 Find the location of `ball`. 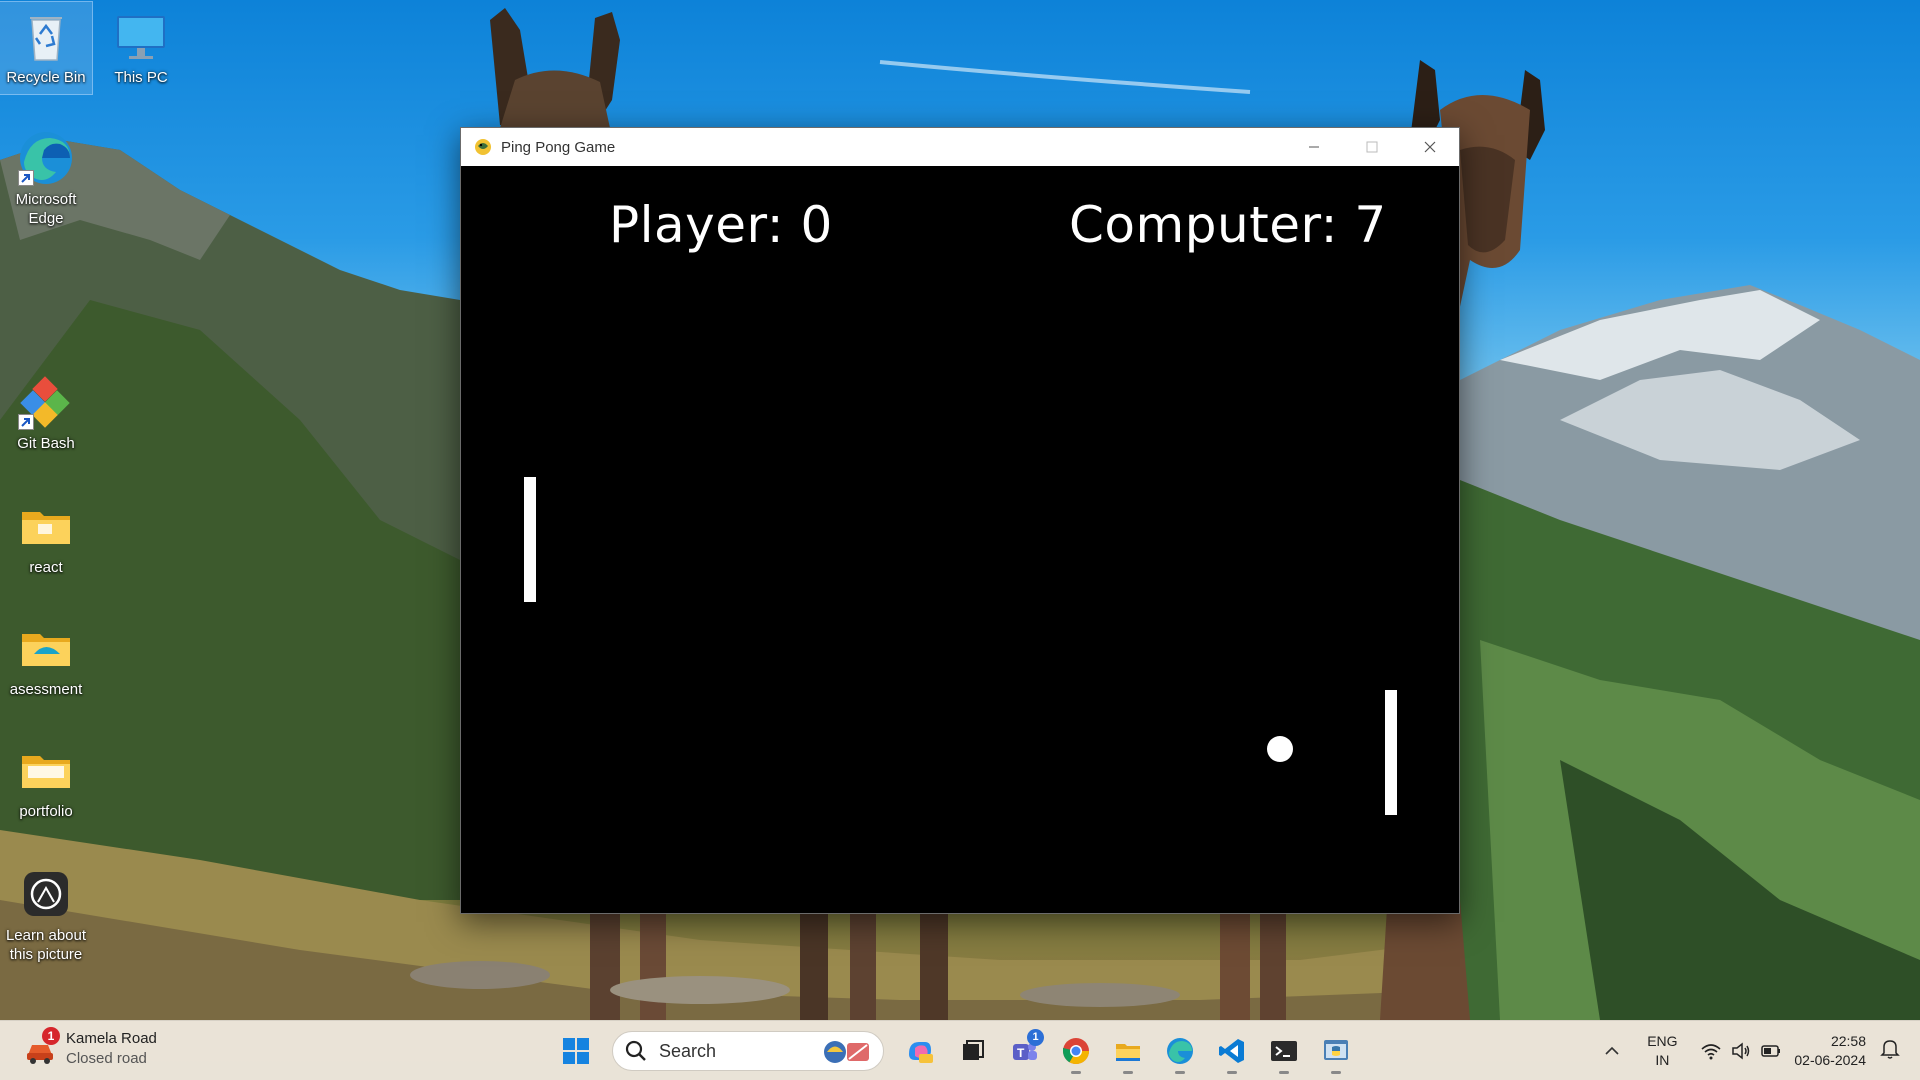

ball is located at coordinates (1280, 749).